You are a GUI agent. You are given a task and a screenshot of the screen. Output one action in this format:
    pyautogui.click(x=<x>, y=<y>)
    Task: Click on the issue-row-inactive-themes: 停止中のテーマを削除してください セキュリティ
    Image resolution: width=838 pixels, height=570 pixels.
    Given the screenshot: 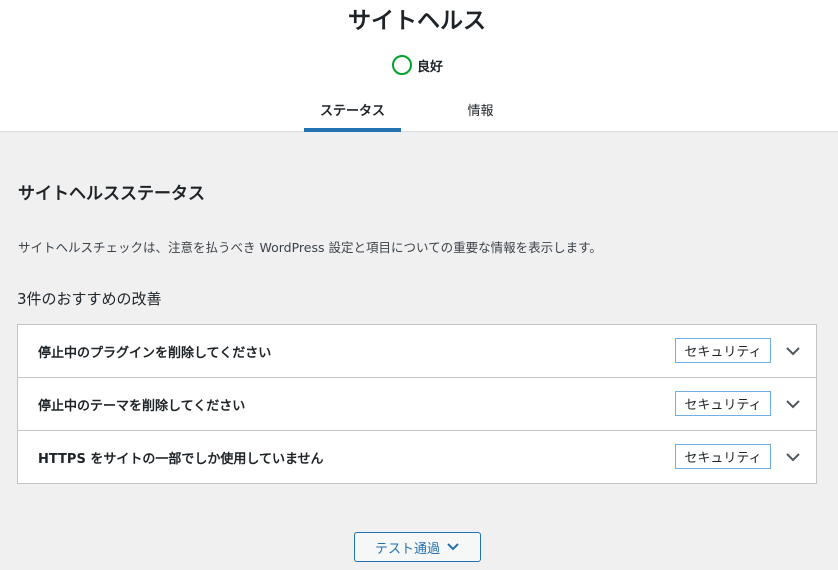 What is the action you would take?
    pyautogui.click(x=417, y=404)
    